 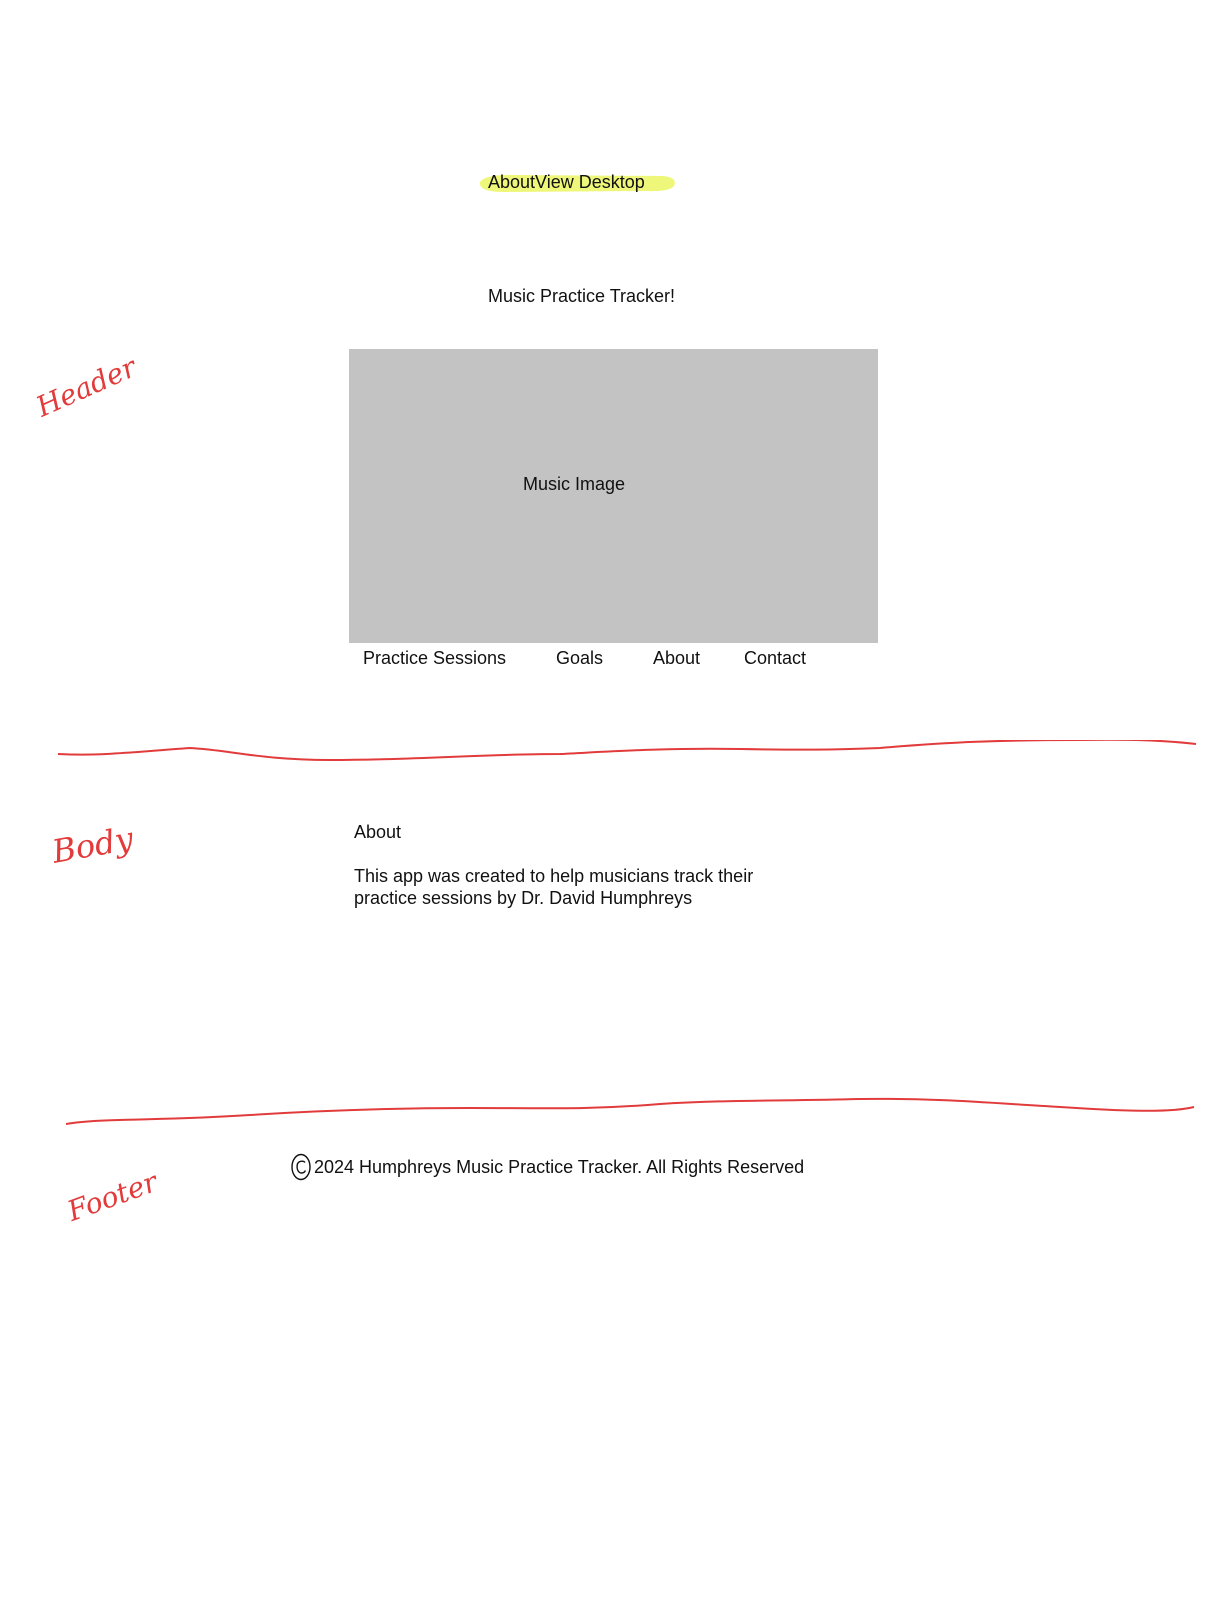 I want to click on header-body-divider, so click(x=627, y=751).